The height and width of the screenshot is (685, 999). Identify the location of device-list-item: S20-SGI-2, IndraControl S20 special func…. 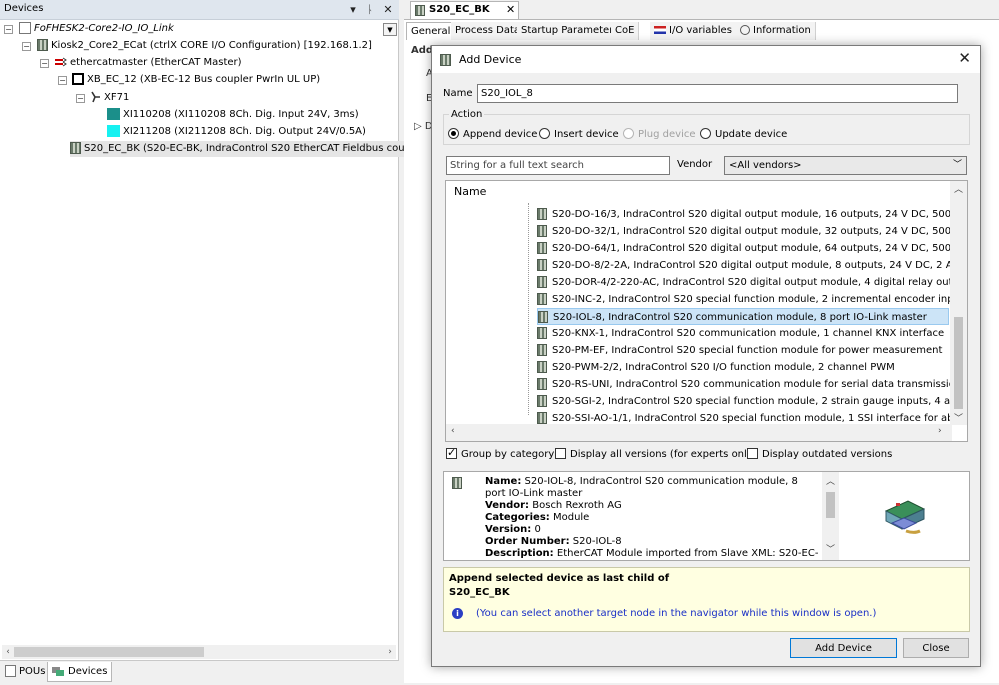
(740, 401).